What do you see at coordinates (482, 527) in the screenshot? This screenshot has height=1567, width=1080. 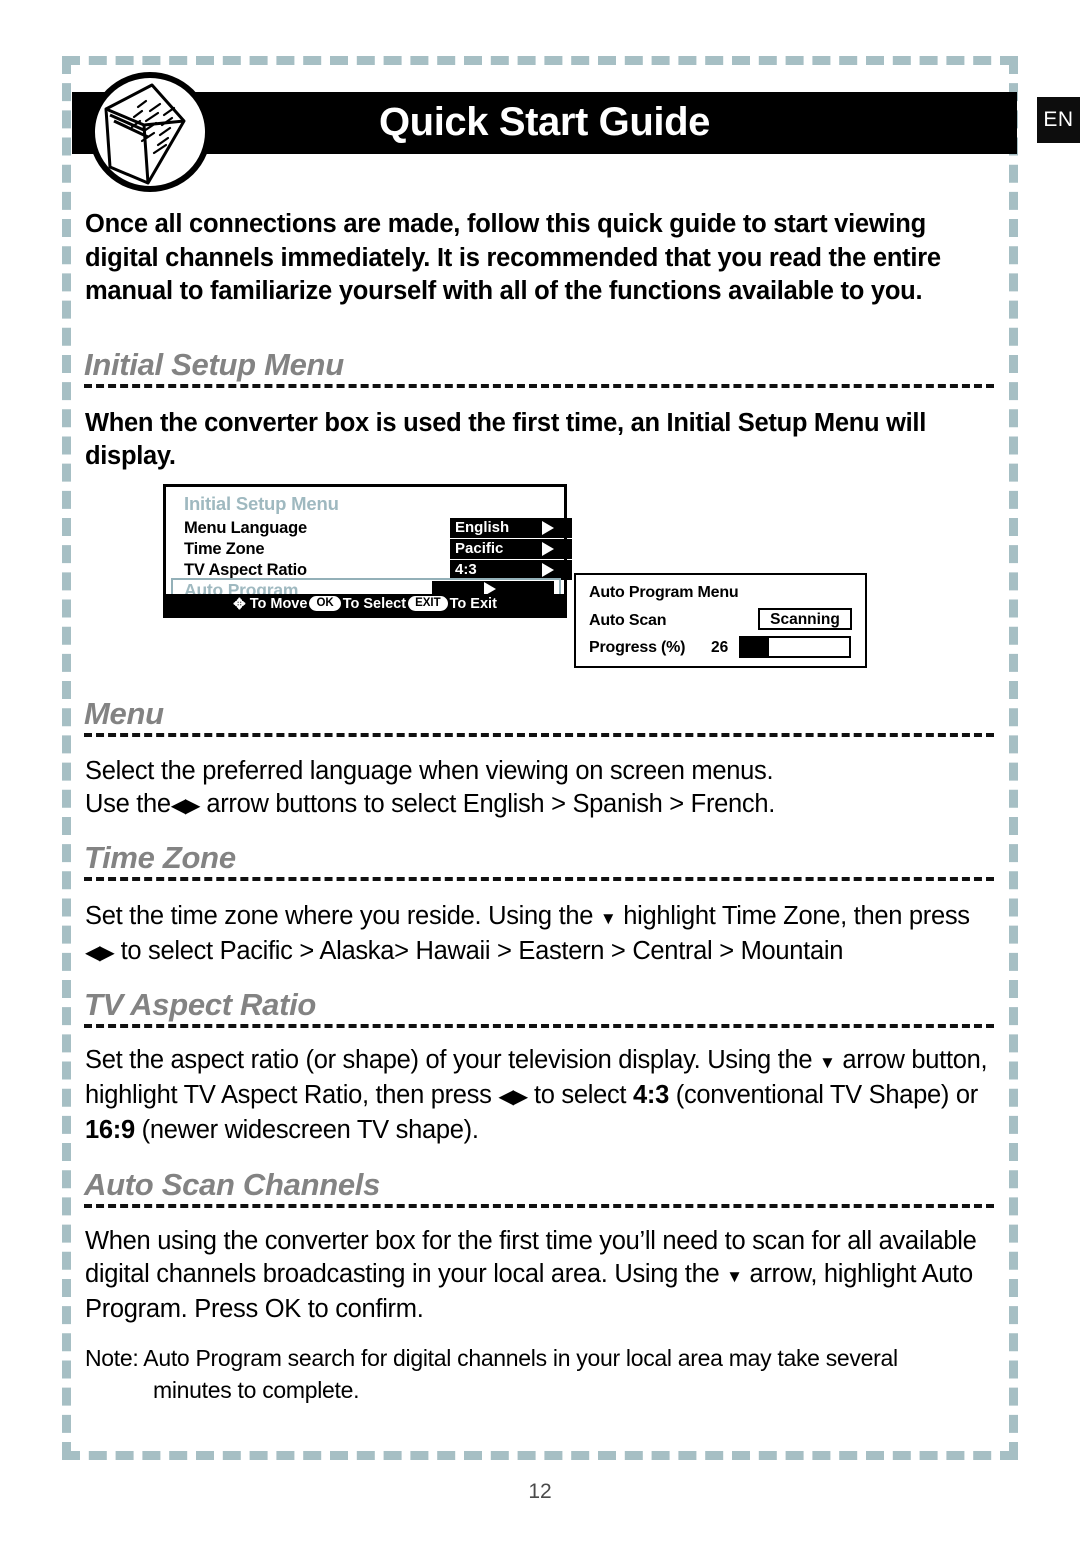 I see `osd-row-value-text: English` at bounding box center [482, 527].